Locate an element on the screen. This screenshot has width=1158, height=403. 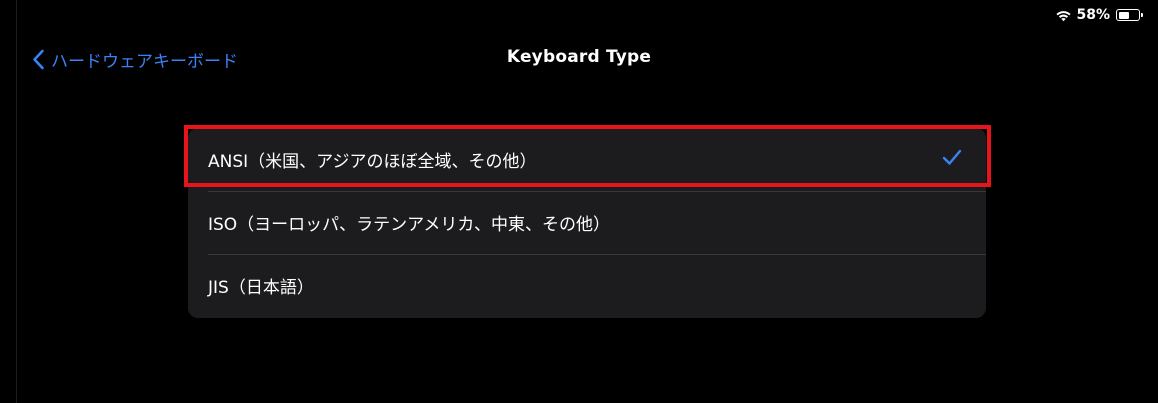
option-label: ANSI（米国、アジアのほぼ全域、その他） is located at coordinates (372, 162).